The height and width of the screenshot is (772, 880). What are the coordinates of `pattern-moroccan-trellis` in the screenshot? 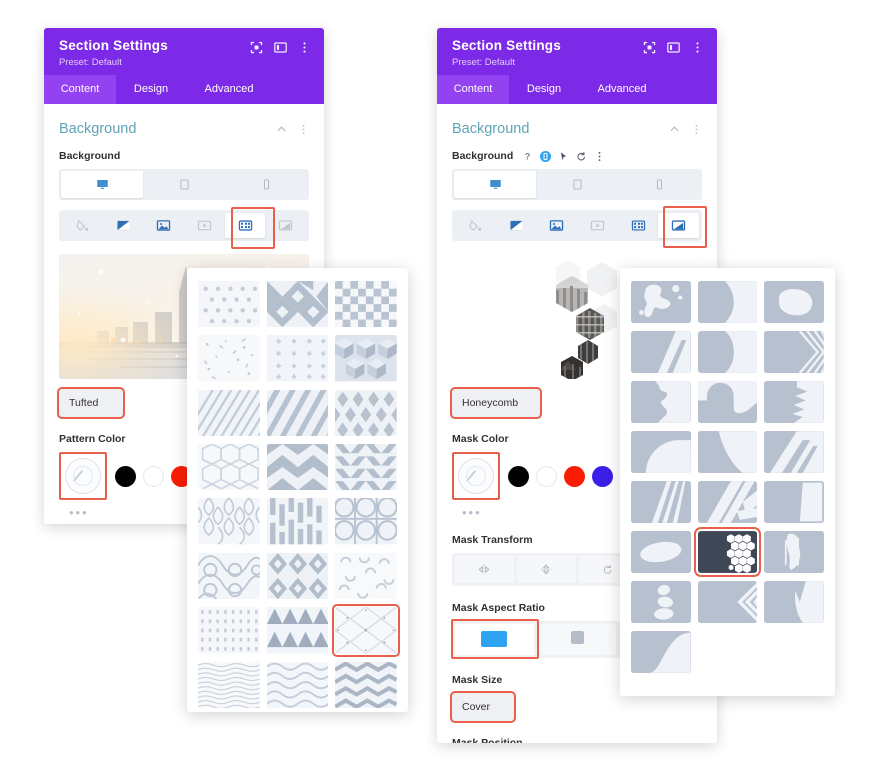 It's located at (229, 521).